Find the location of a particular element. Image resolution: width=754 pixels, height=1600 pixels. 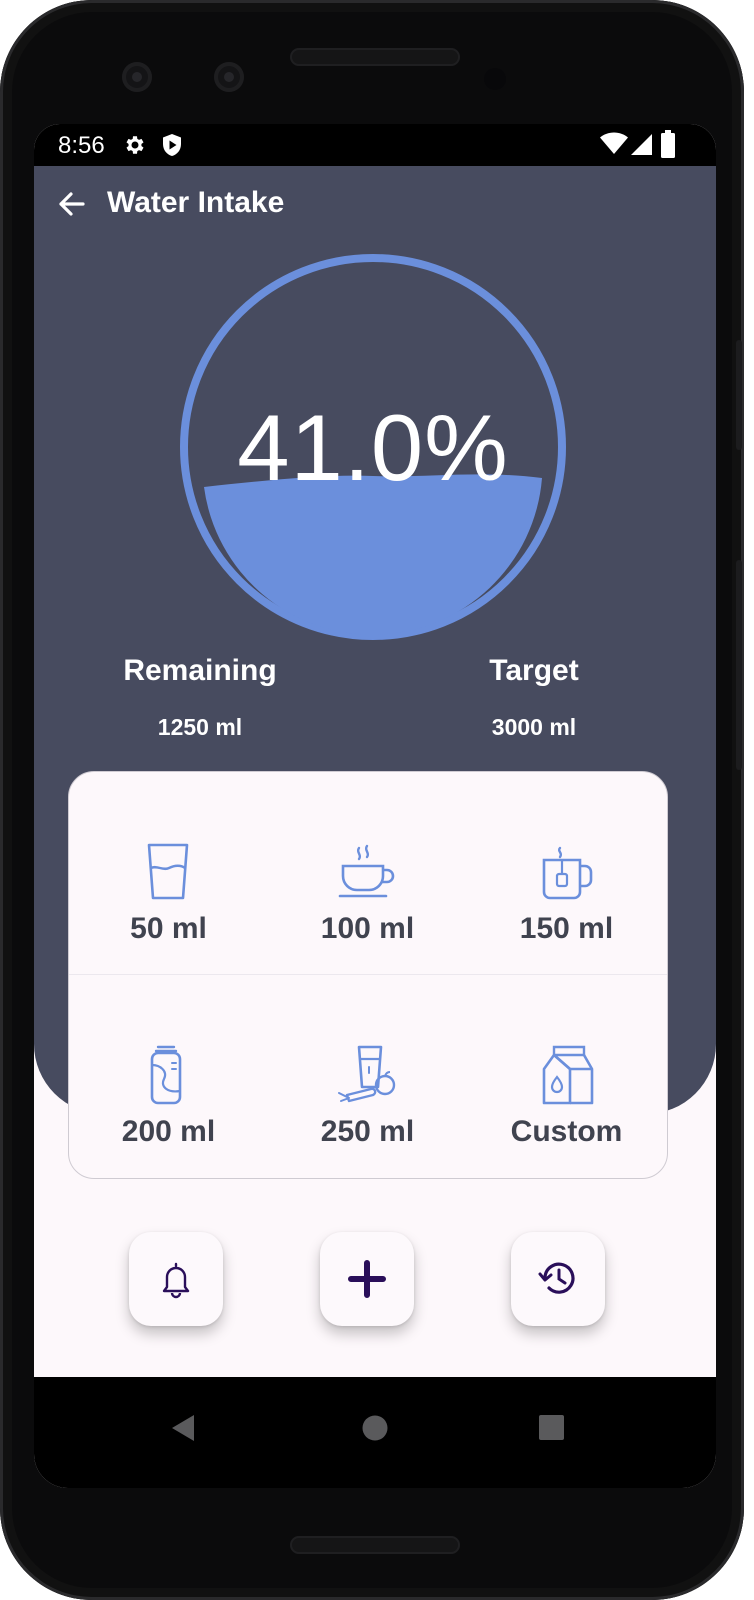

preset-label: 100 ml is located at coordinates (367, 928).